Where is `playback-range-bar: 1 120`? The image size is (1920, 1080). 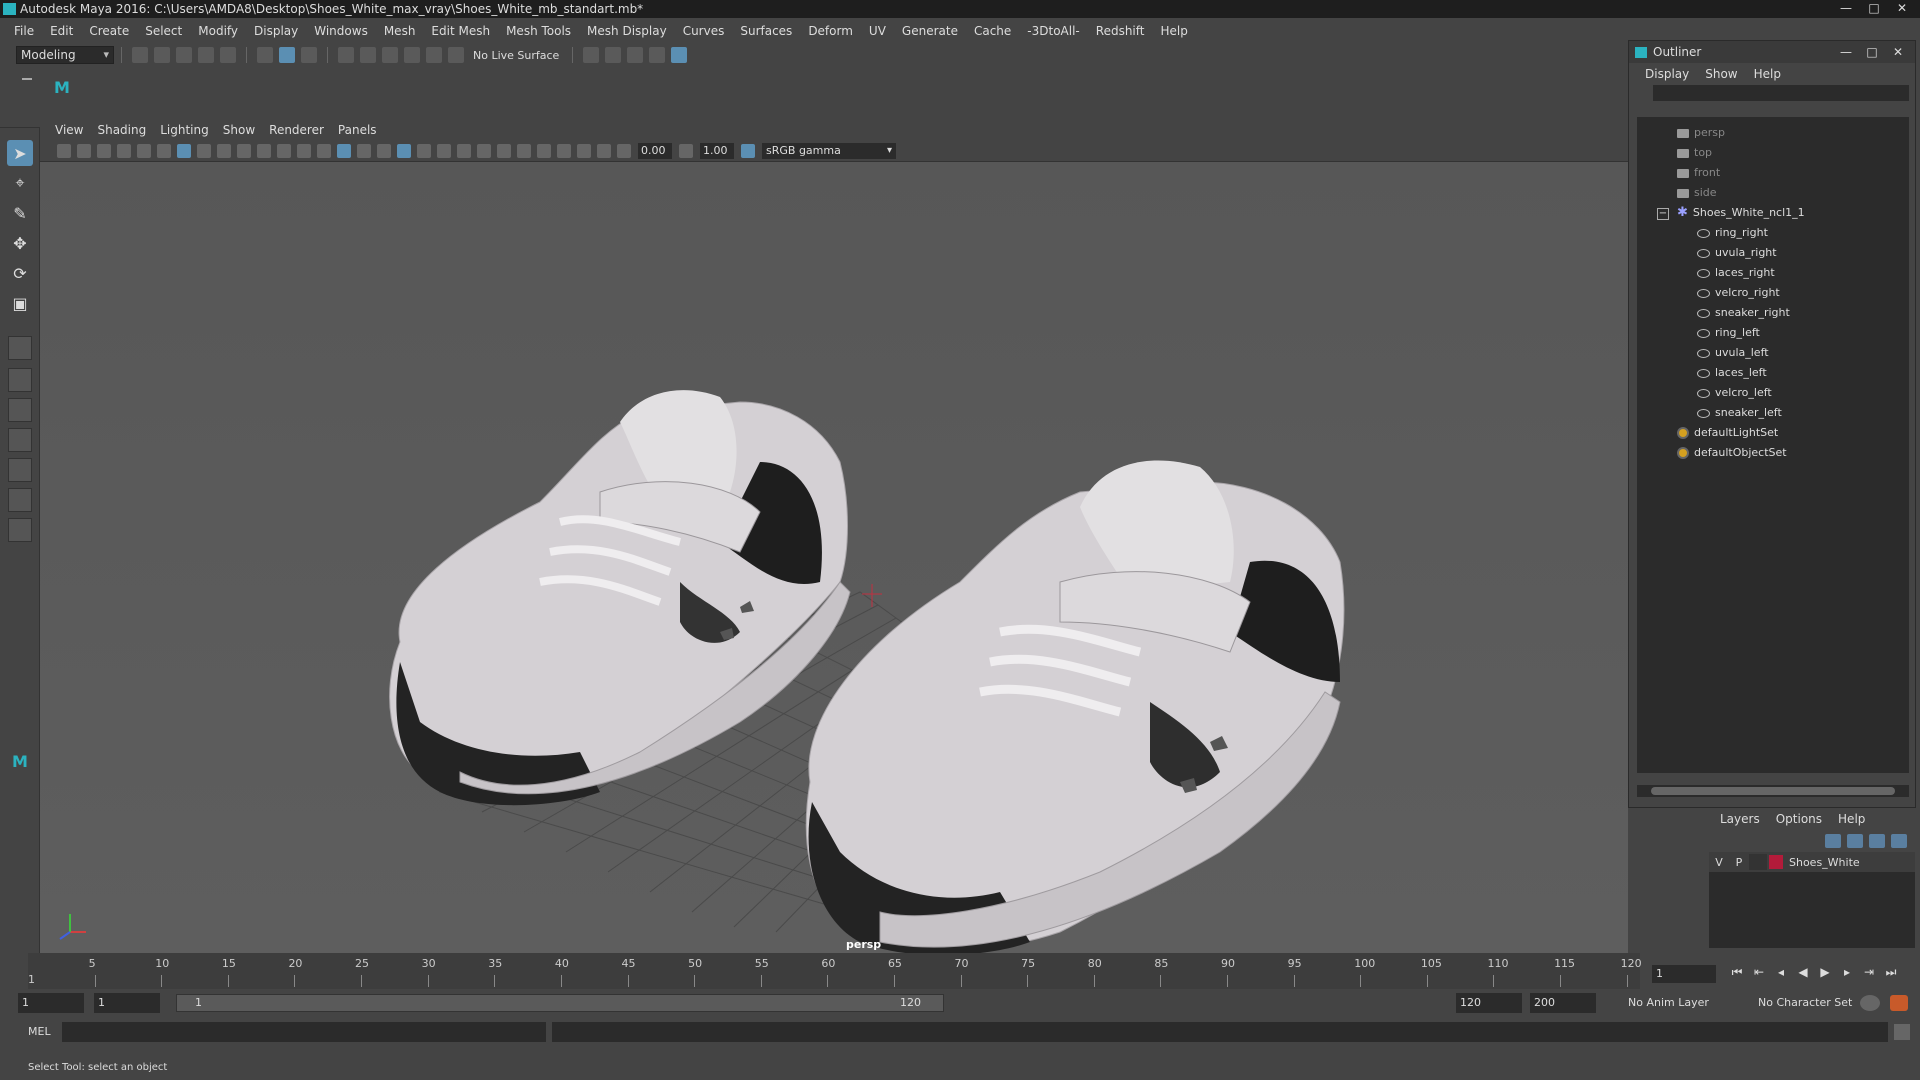
playback-range-bar: 1 120 is located at coordinates (560, 1003).